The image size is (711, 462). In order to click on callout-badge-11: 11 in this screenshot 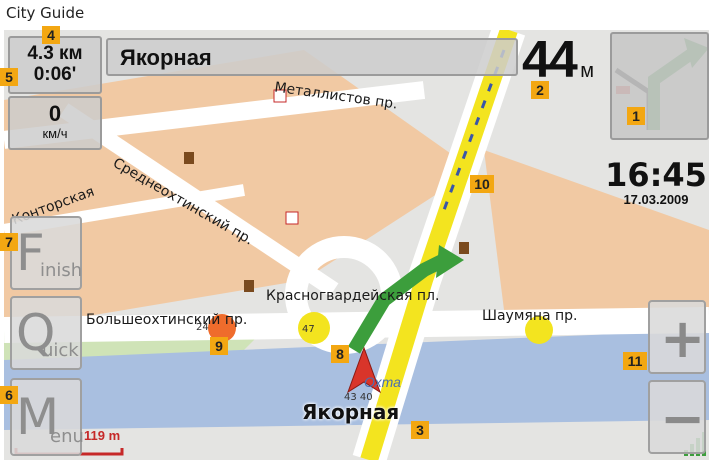, I will do `click(635, 361)`.